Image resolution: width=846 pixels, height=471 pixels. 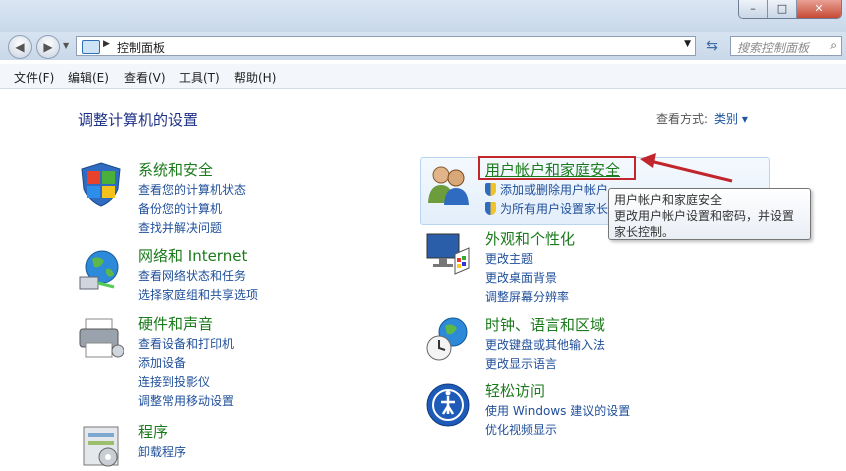 What do you see at coordinates (530, 238) in the screenshot?
I see `category-title: 外观和个性化` at bounding box center [530, 238].